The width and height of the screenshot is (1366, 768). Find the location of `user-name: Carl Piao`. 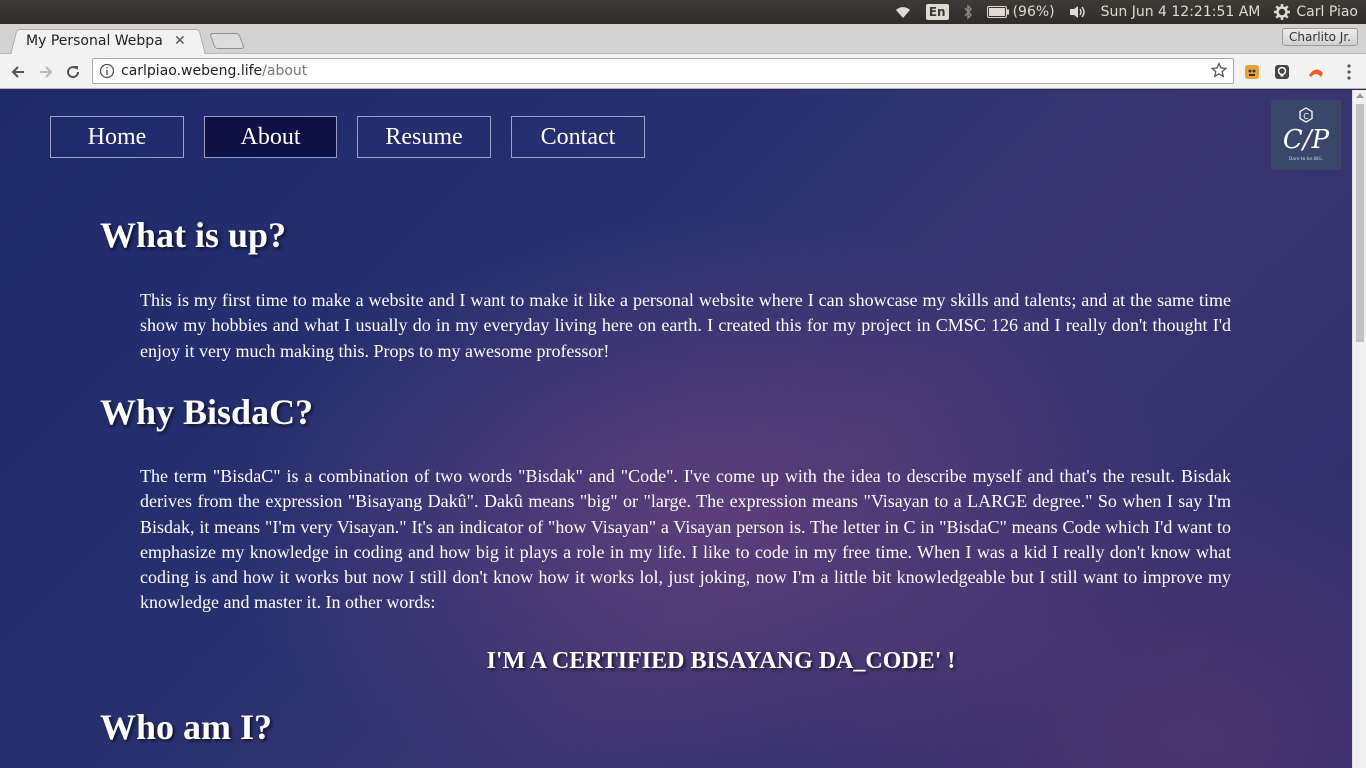

user-name: Carl Piao is located at coordinates (1327, 12).